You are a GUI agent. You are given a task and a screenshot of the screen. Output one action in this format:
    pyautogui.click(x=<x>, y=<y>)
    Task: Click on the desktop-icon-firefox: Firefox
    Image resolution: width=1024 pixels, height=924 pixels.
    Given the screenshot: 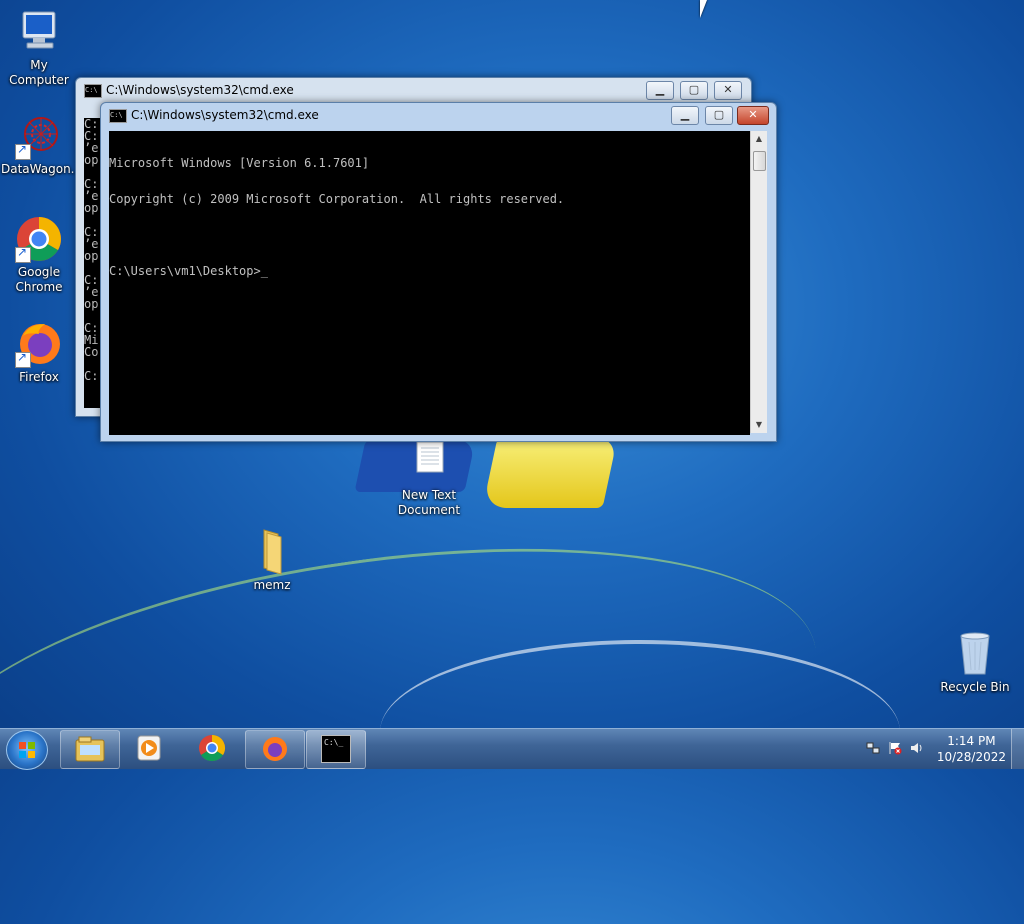 What is the action you would take?
    pyautogui.click(x=39, y=352)
    